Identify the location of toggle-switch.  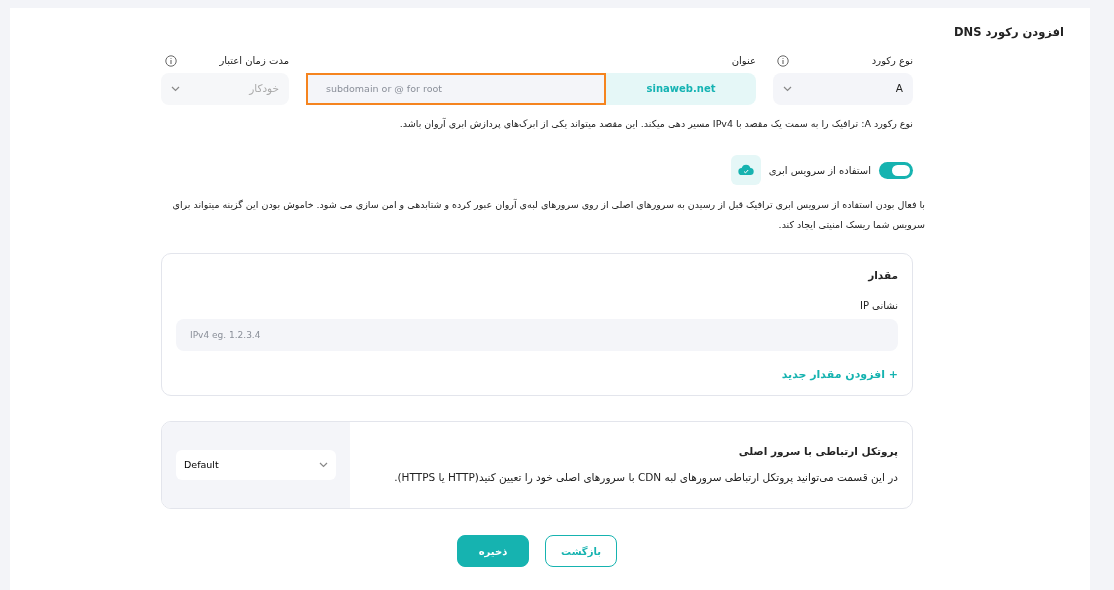
(896, 170).